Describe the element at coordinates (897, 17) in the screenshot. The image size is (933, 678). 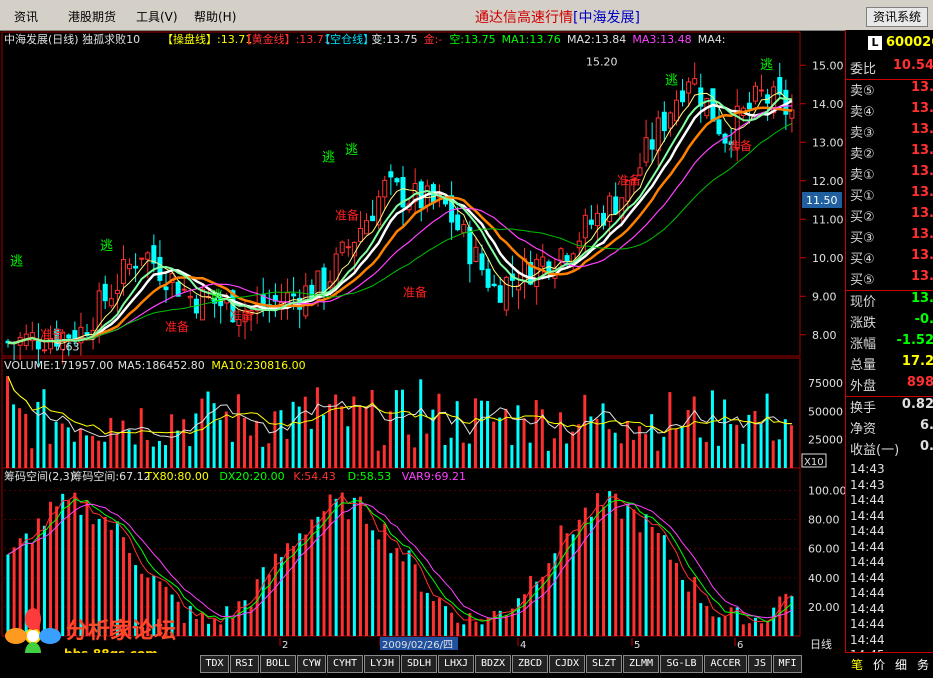
I see `news-system-button: 资讯系统` at that location.